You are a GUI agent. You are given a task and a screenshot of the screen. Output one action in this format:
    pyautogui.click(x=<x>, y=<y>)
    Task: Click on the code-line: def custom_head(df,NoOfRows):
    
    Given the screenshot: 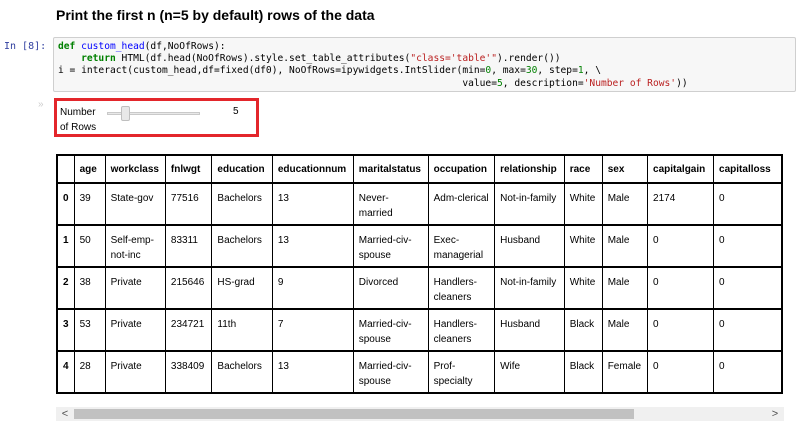 What is the action you would take?
    pyautogui.click(x=142, y=46)
    